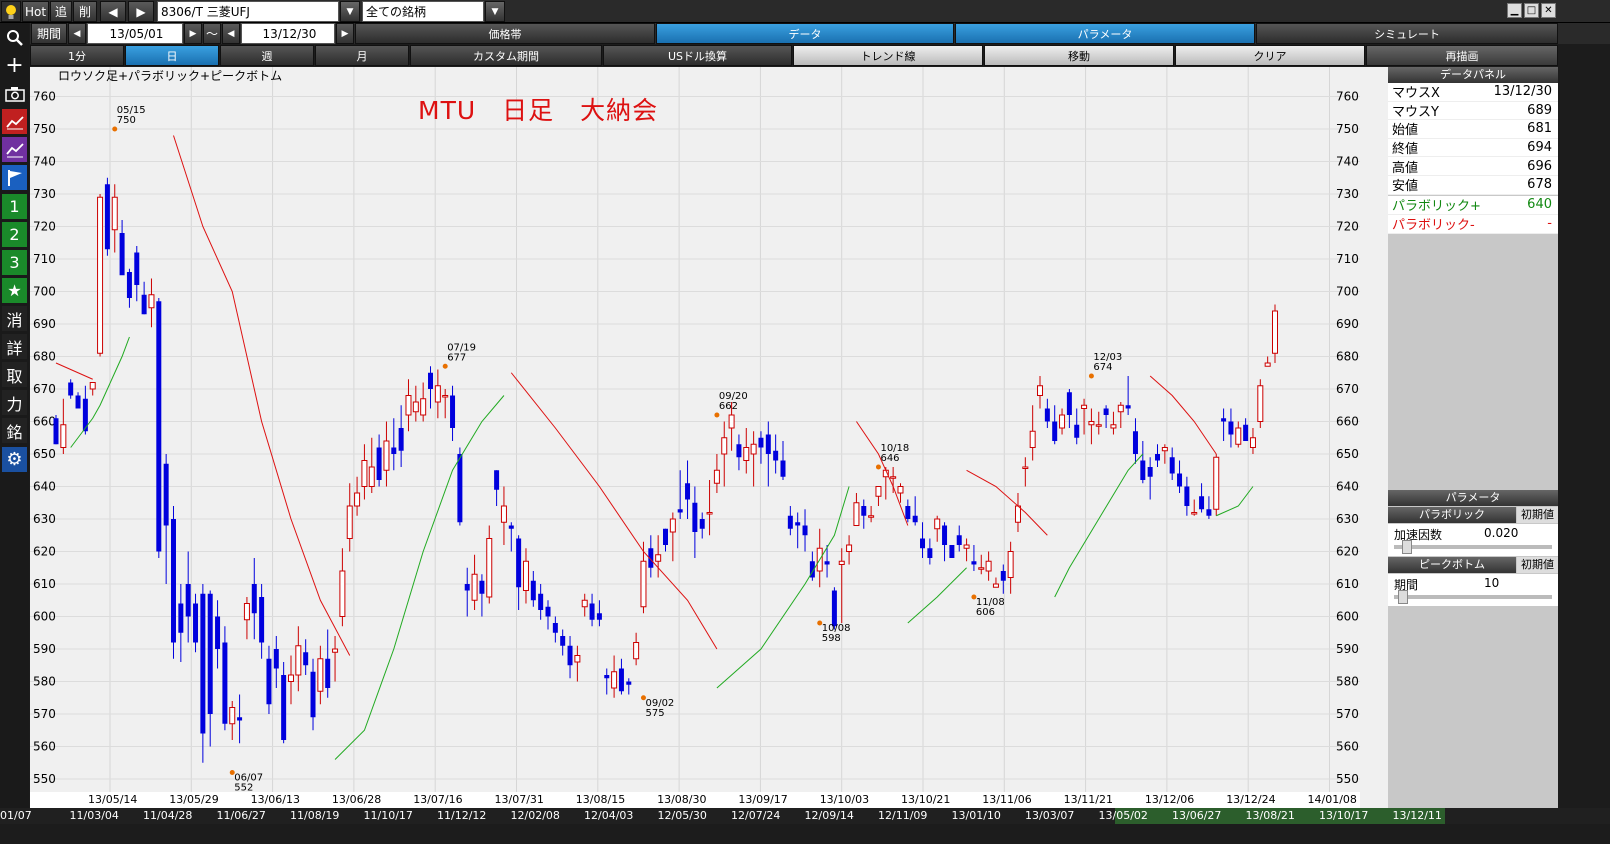 Image resolution: width=1610 pixels, height=844 pixels. Describe the element at coordinates (888, 55) in the screenshot. I see `trendline-button: トレンド線` at that location.